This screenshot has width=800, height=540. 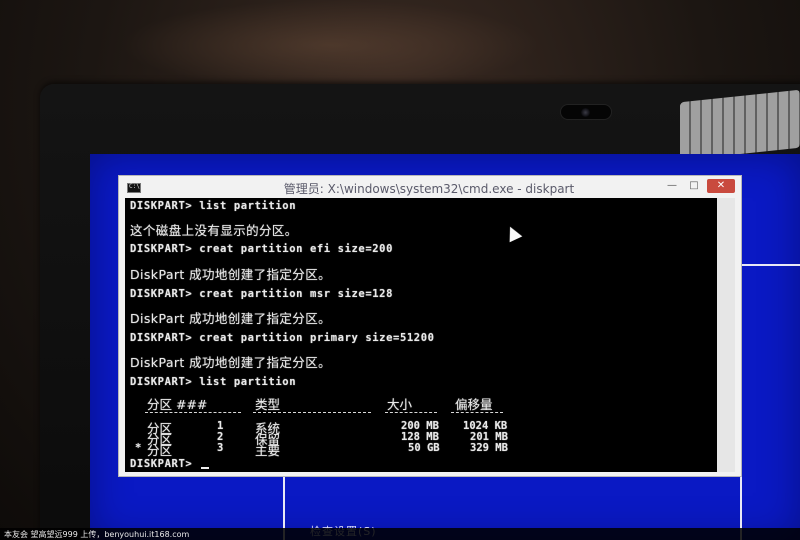 What do you see at coordinates (400, 534) in the screenshot?
I see `watermark-bar: 本友会 望高望远999 上传，benyouhui.it168.com` at bounding box center [400, 534].